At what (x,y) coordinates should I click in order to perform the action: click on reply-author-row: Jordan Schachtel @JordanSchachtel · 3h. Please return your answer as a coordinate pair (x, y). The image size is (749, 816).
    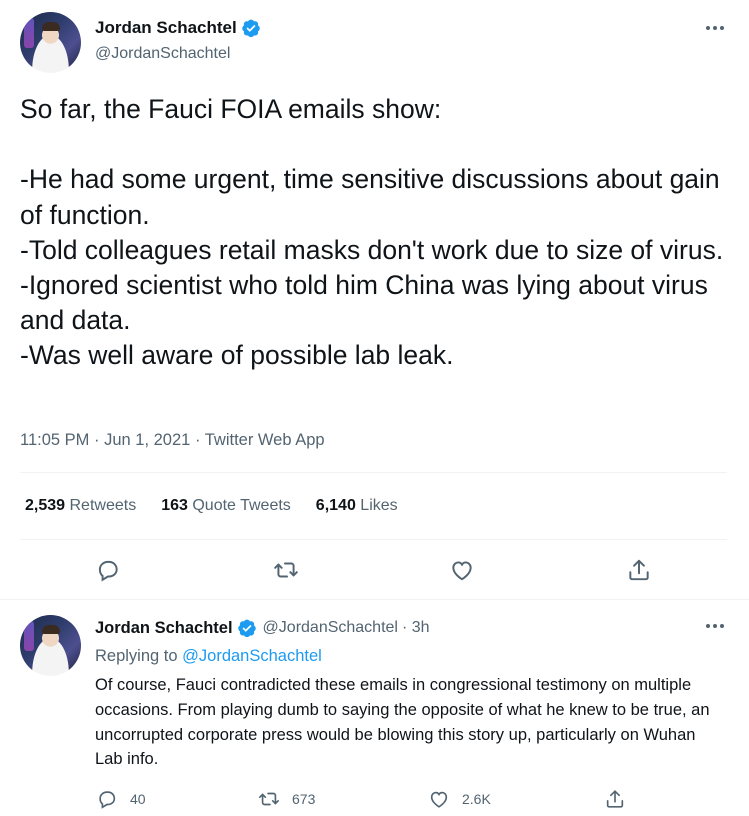
    Looking at the image, I should click on (262, 628).